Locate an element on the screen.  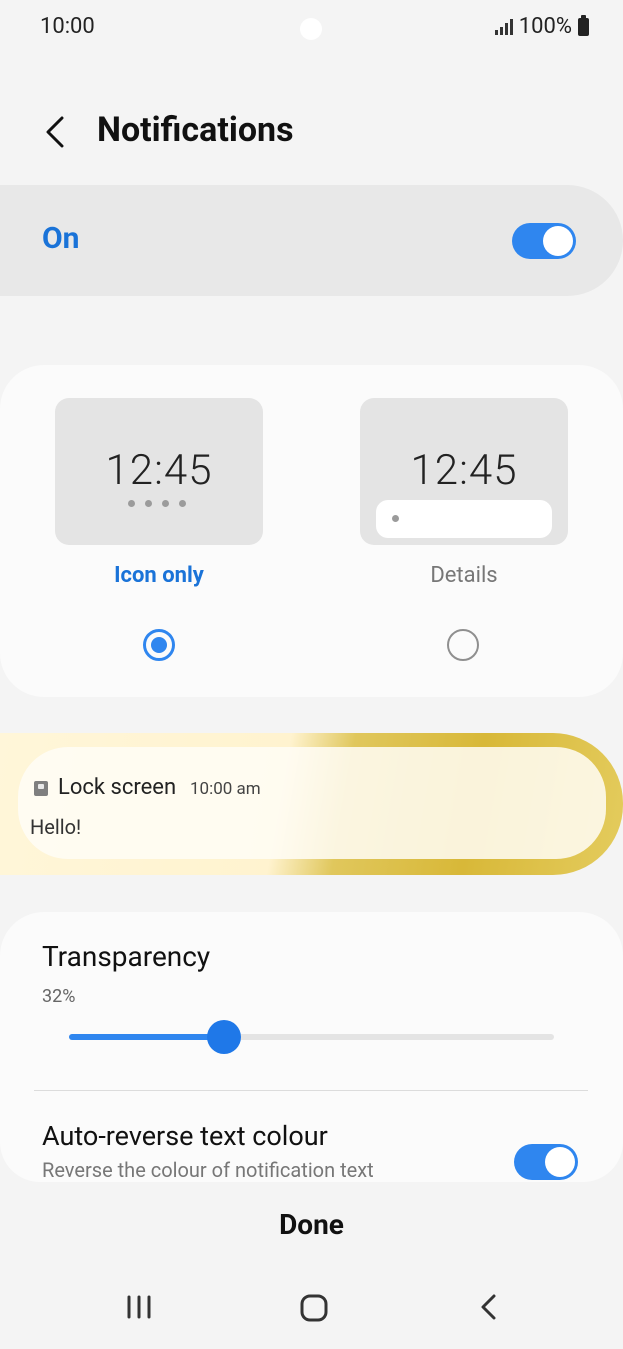
transparency-value: 32% is located at coordinates (59, 996).